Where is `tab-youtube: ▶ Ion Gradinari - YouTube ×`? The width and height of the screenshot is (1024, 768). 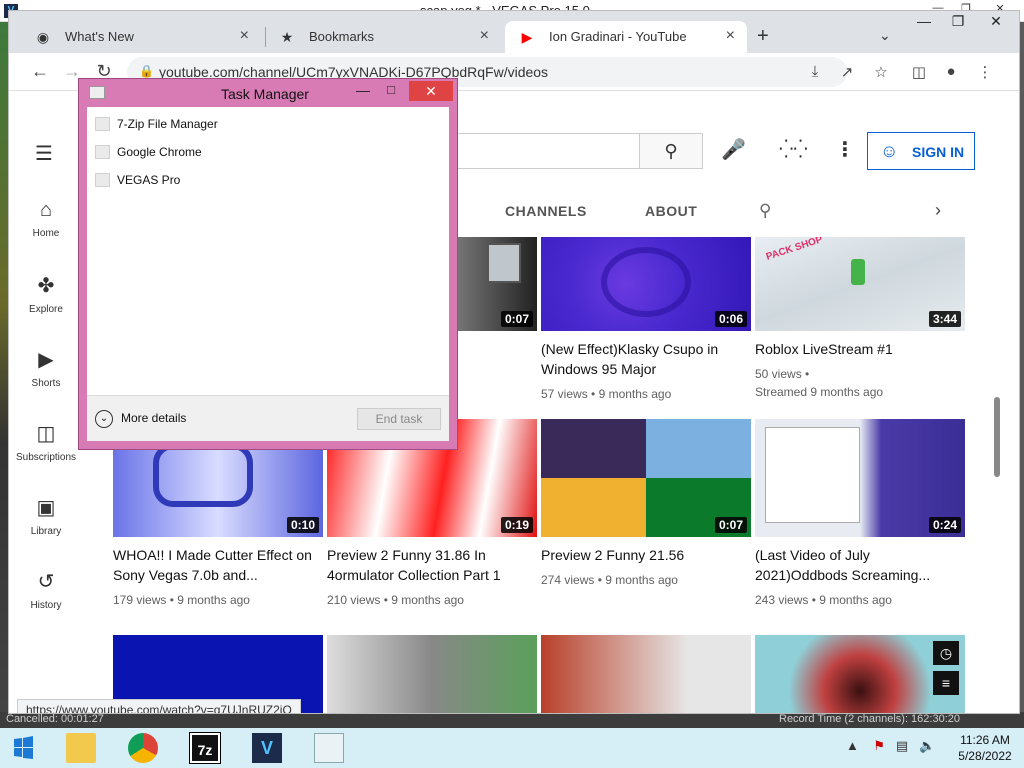 tab-youtube: ▶ Ion Gradinari - YouTube × is located at coordinates (626, 37).